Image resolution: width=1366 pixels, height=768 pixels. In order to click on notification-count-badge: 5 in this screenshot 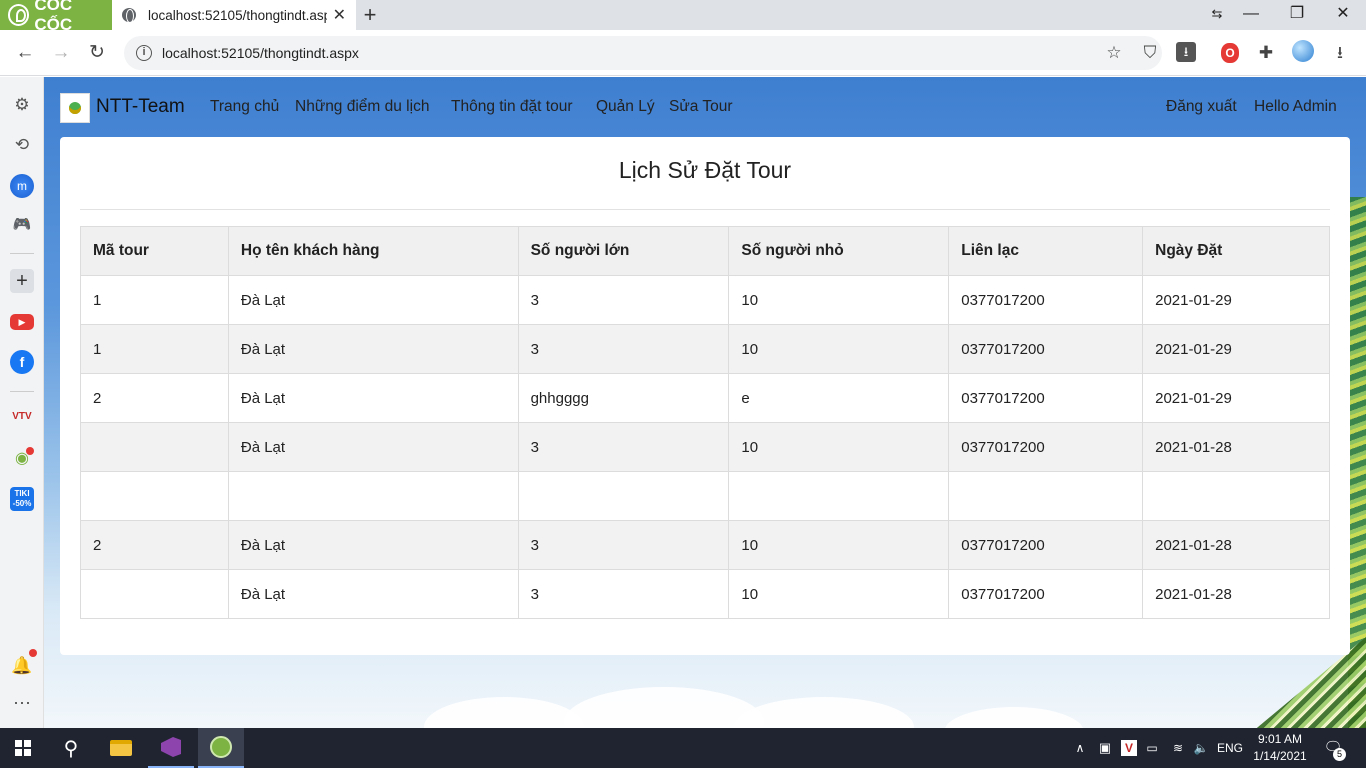, I will do `click(1339, 754)`.